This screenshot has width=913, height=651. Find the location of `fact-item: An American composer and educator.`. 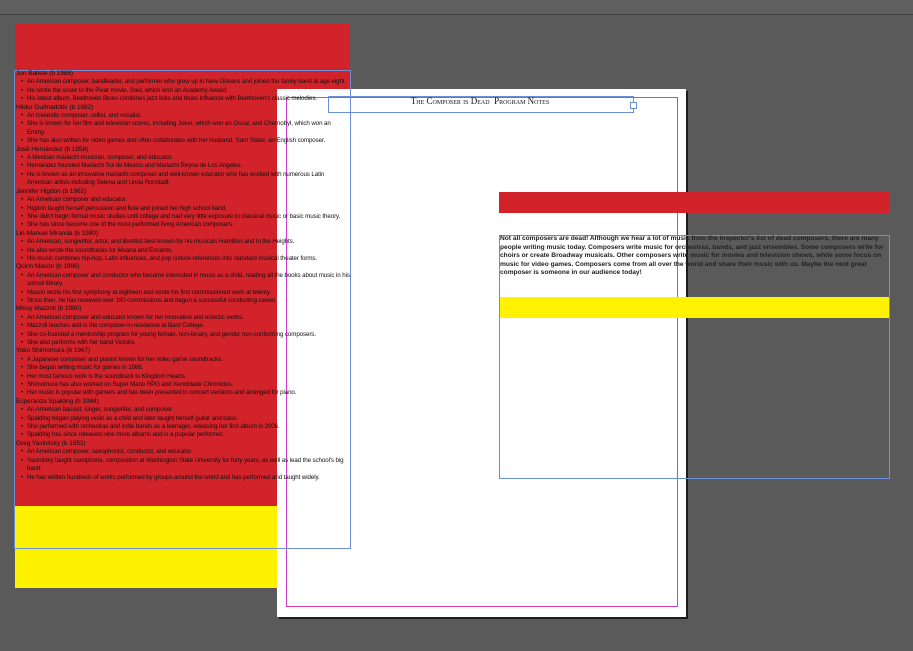

fact-item: An American composer and educator. is located at coordinates (183, 200).